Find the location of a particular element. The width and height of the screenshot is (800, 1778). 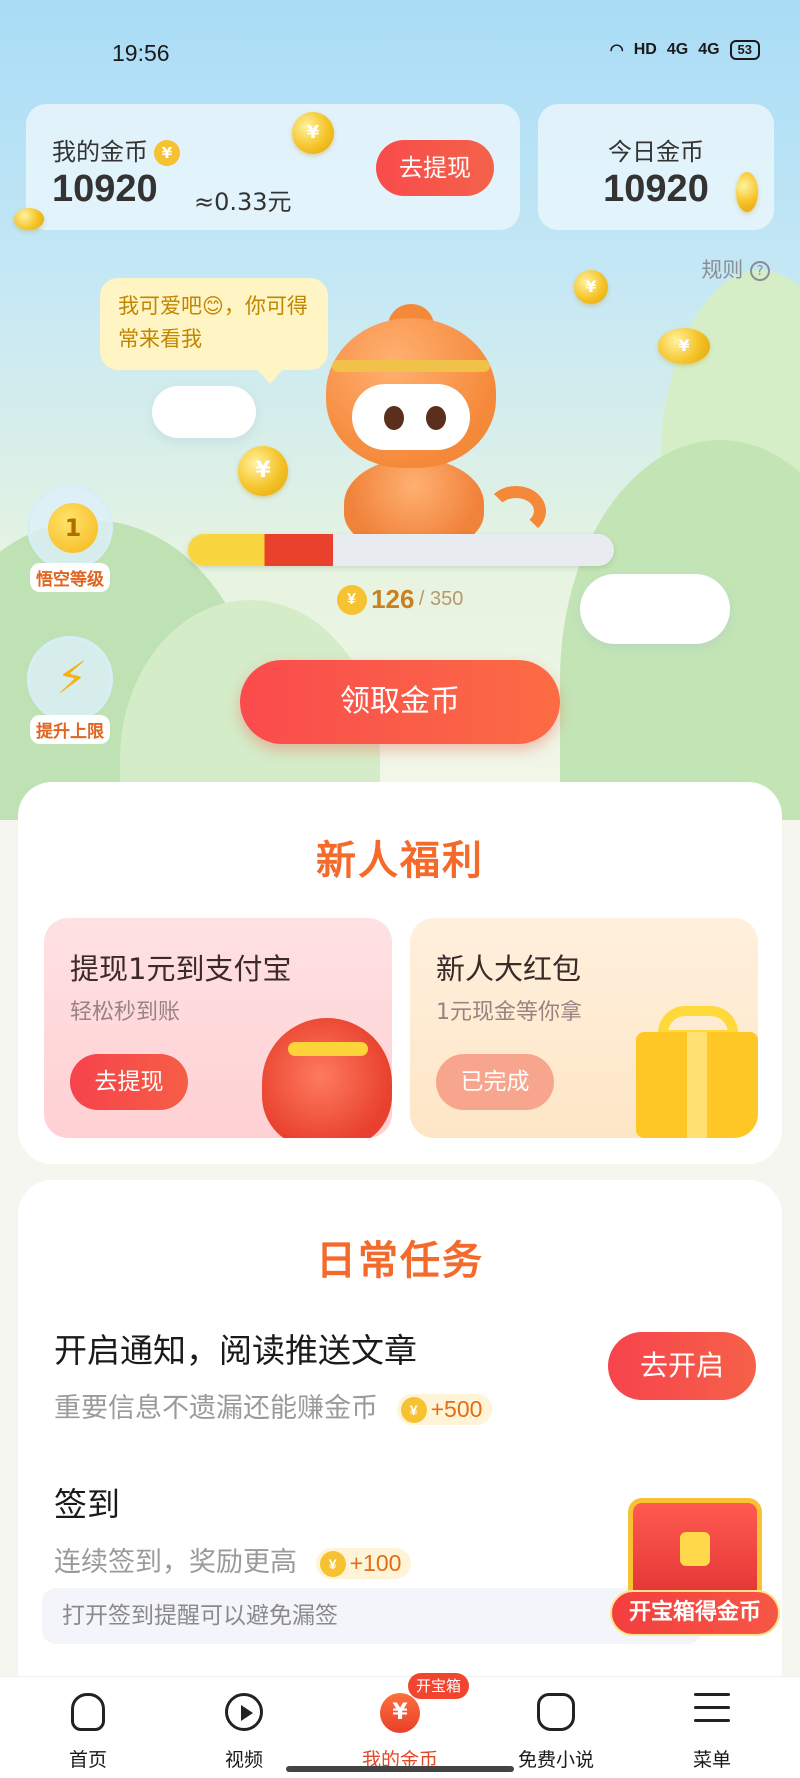

task-title: 开启通知，阅读推送文章 is located at coordinates (235, 1350).